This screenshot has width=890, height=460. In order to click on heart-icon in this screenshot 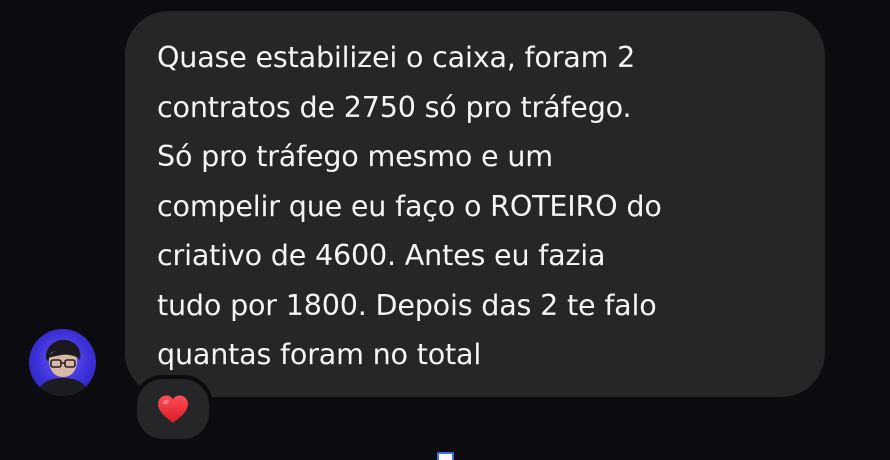, I will do `click(173, 409)`.